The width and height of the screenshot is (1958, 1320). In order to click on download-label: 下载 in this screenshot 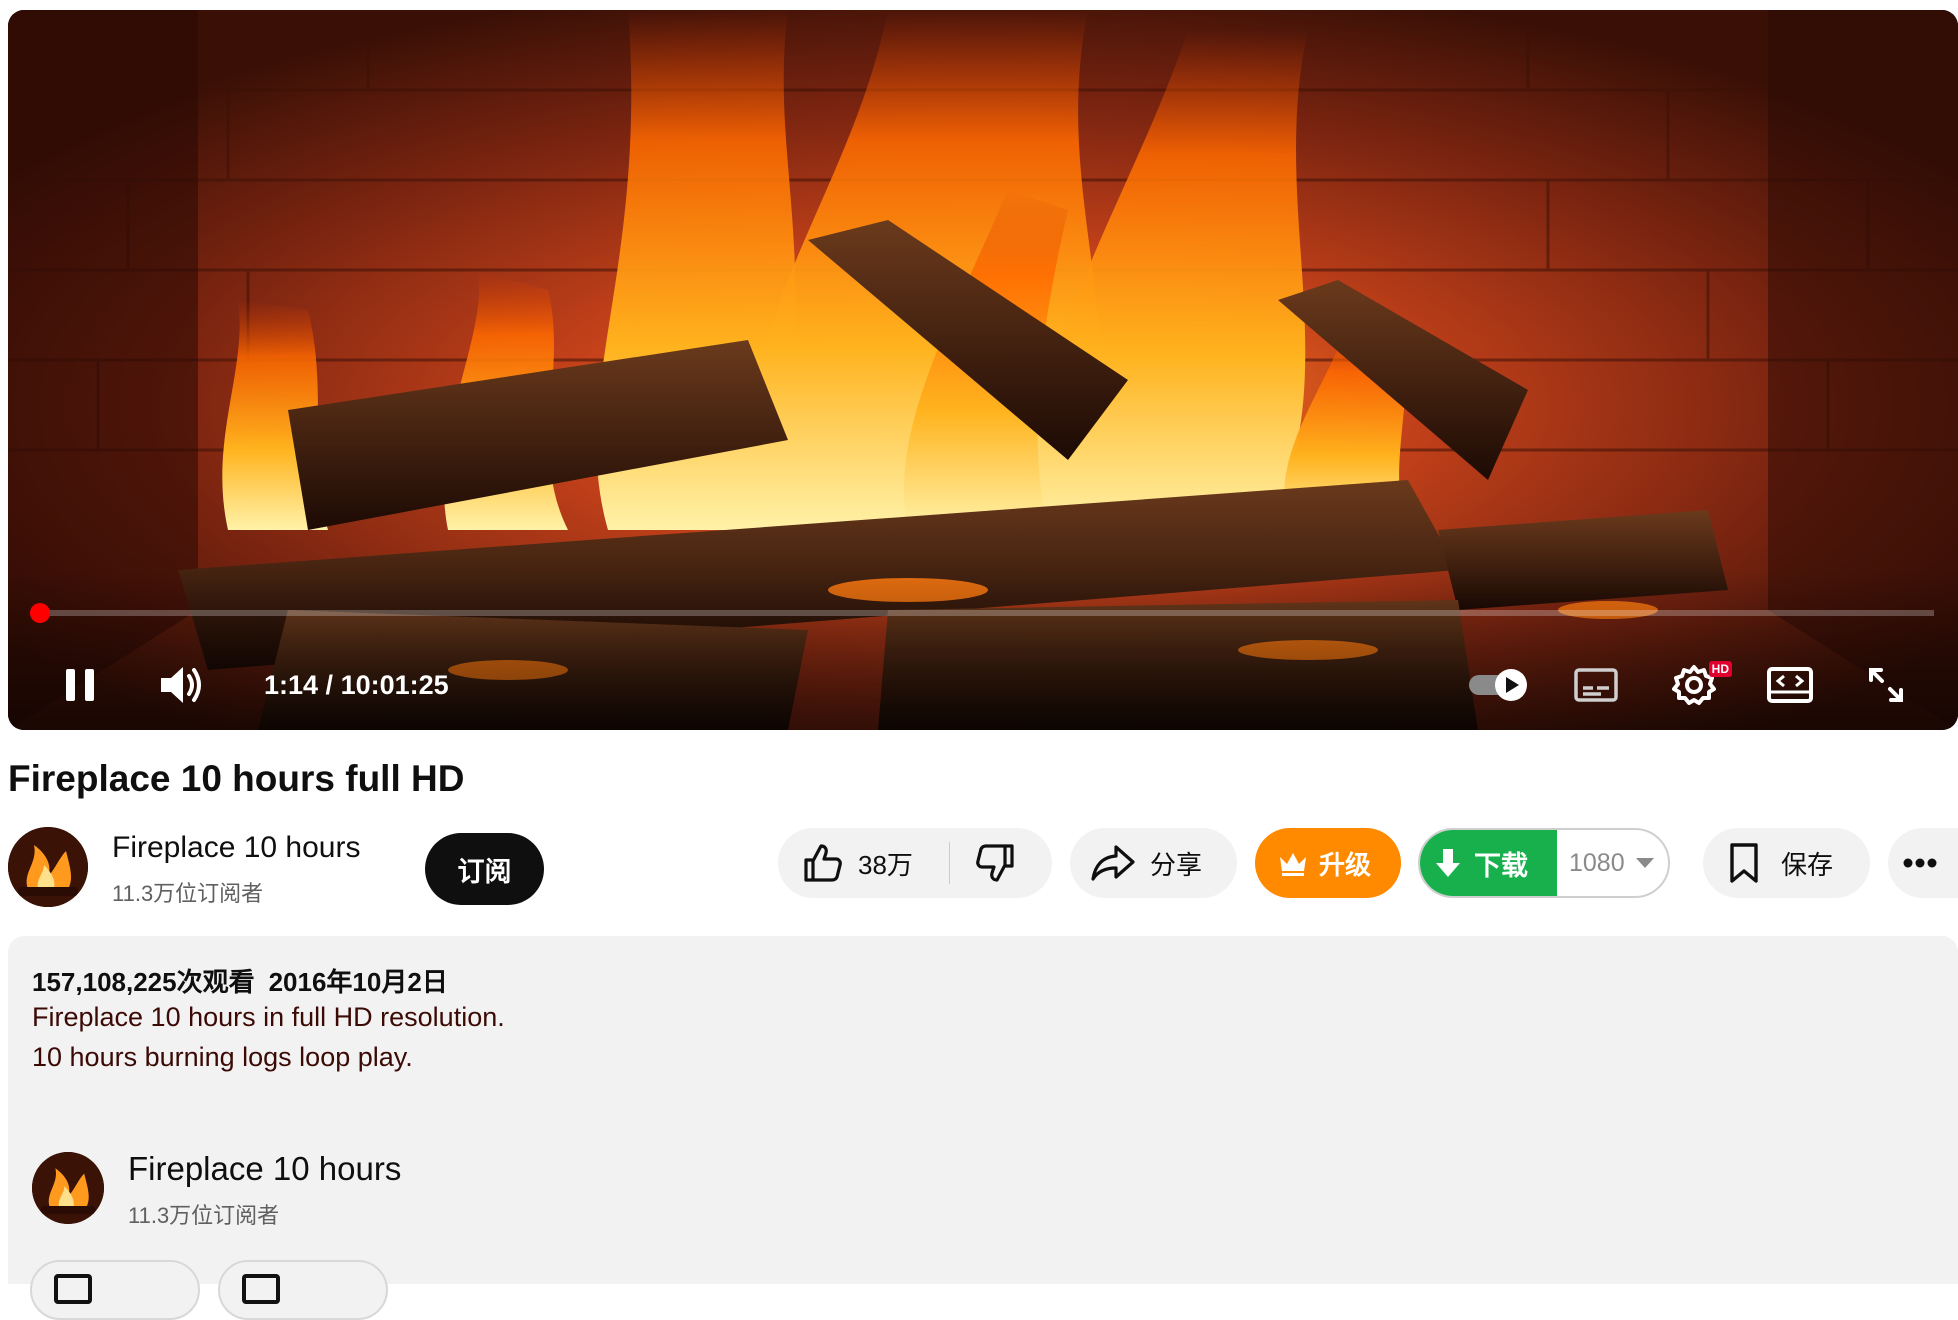, I will do `click(1501, 865)`.